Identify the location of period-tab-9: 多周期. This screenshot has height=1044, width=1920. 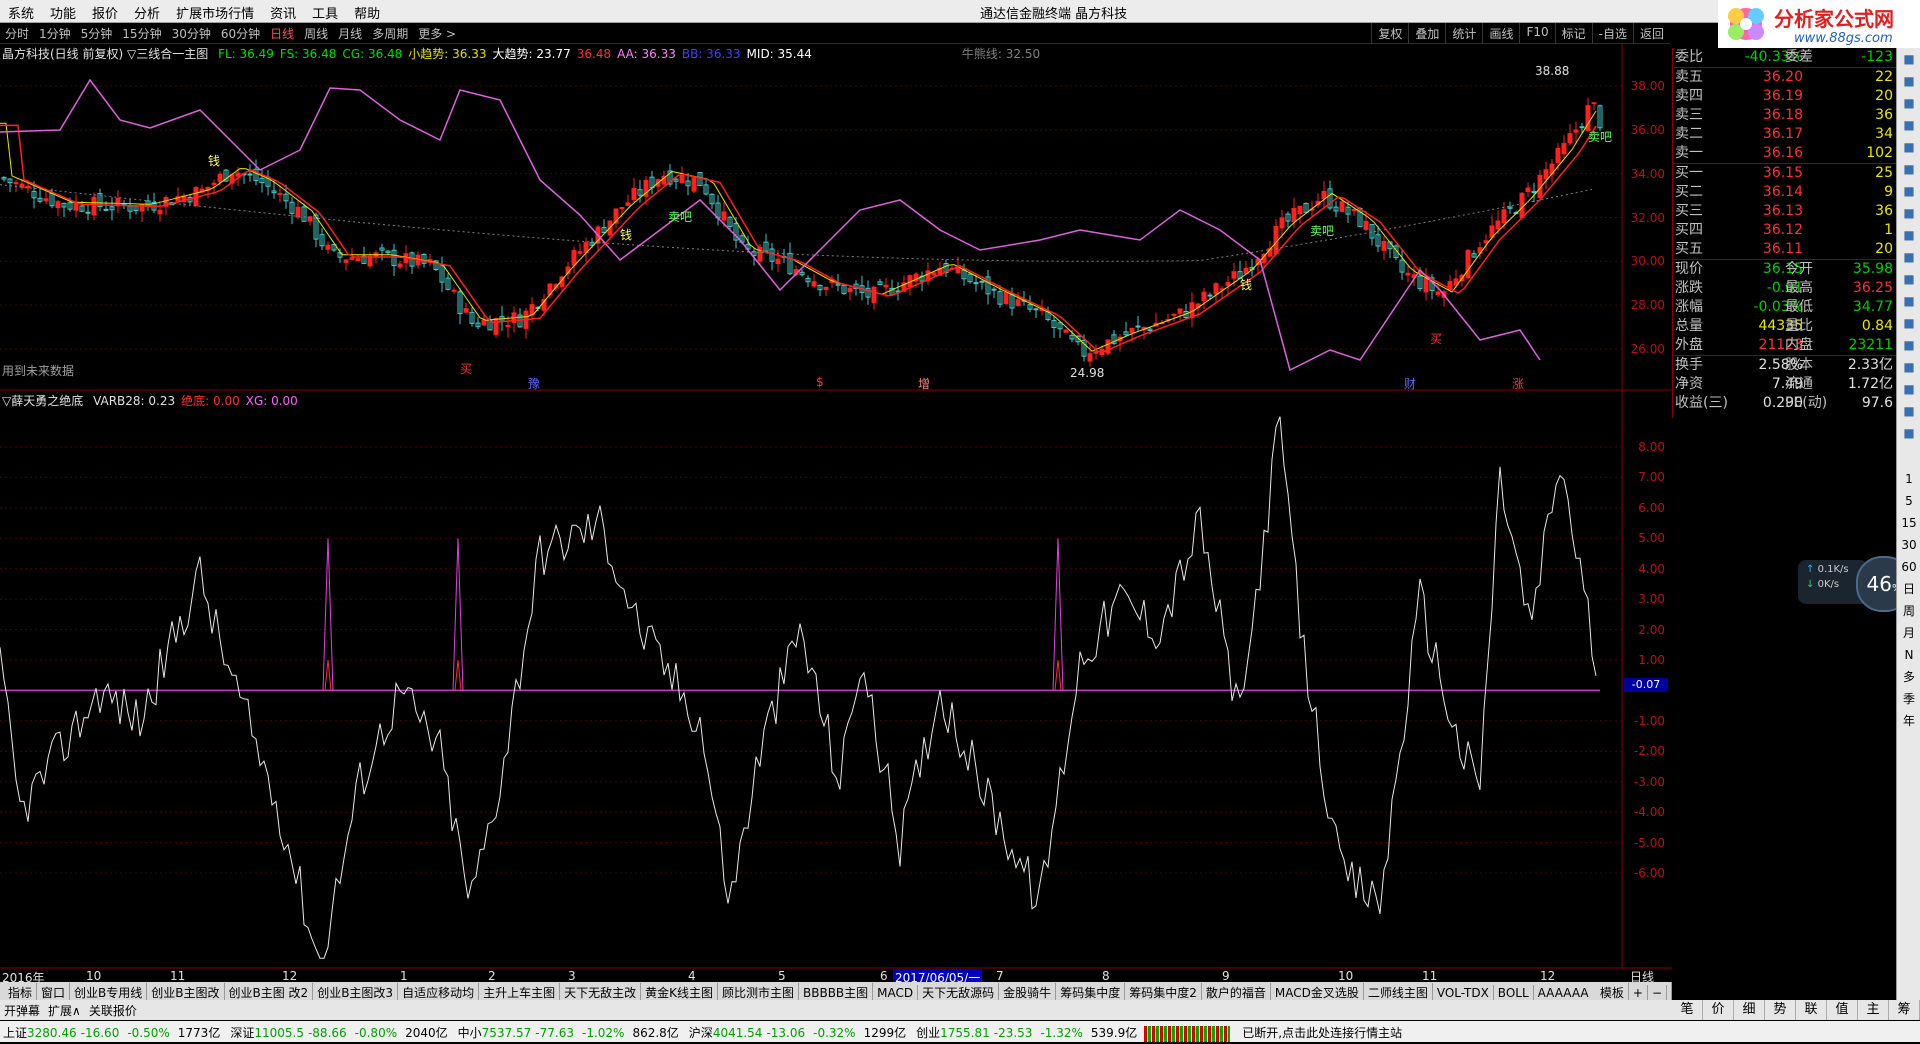
(390, 33).